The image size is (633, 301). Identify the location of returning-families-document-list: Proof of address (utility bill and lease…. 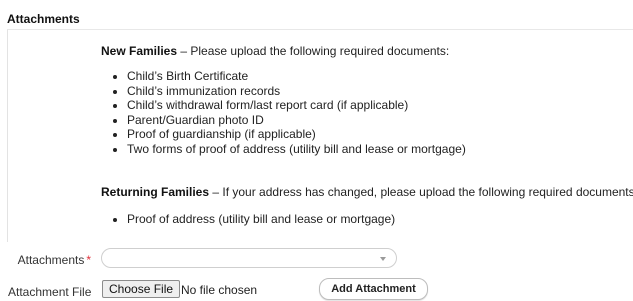
(248, 219).